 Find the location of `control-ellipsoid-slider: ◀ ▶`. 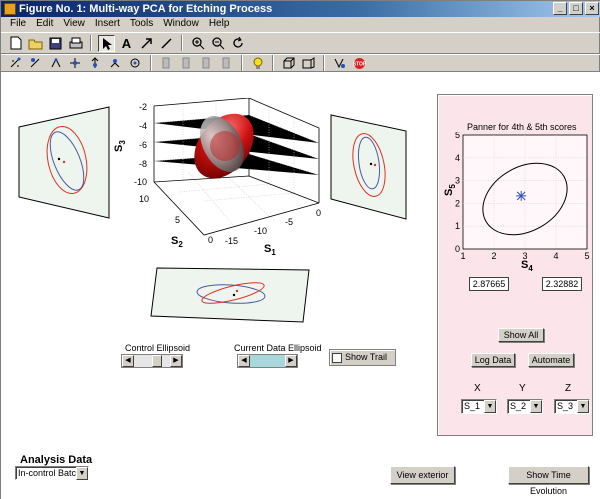

control-ellipsoid-slider: ◀ ▶ is located at coordinates (152, 361).